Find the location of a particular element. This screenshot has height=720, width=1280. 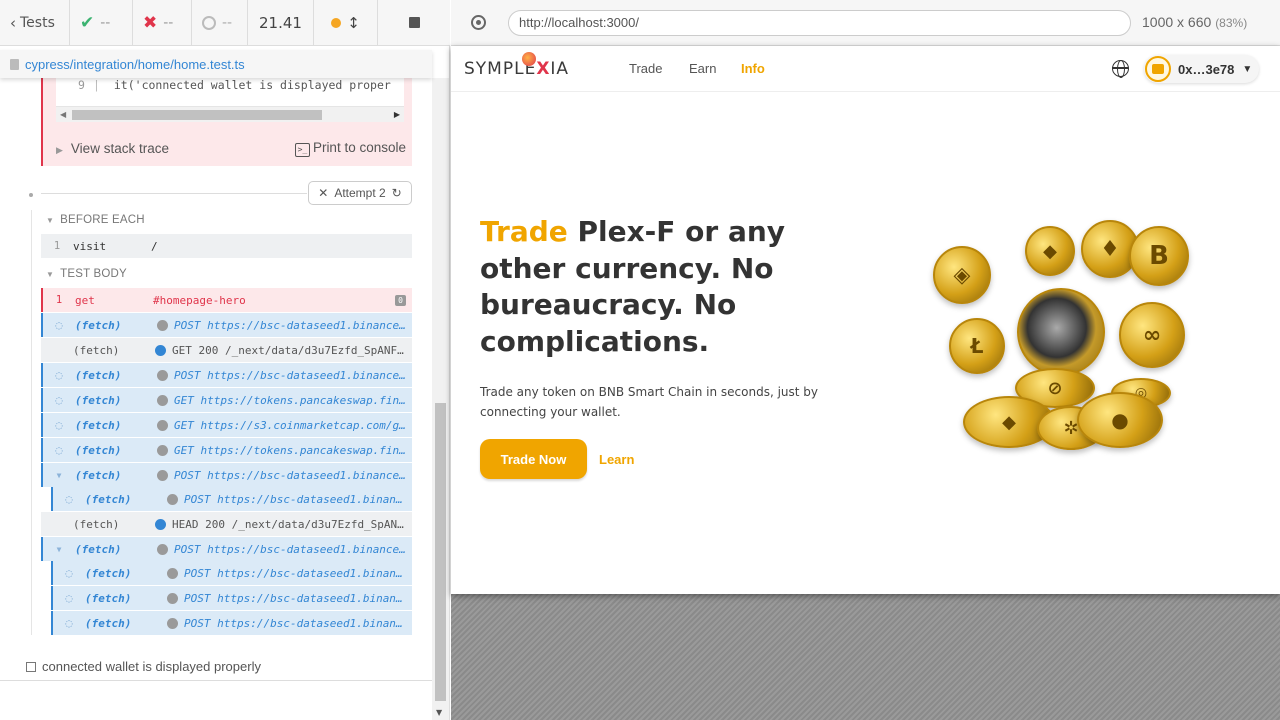

code-horizontal-scrollbar: ◀ ▶ is located at coordinates (230, 114).